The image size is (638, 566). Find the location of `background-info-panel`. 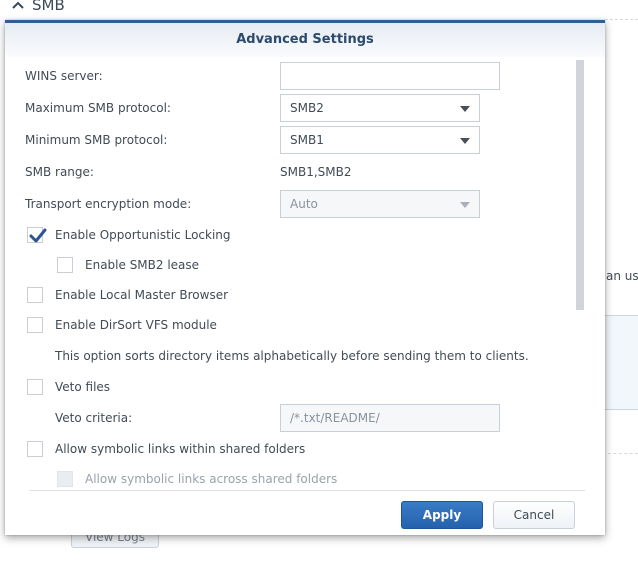

background-info-panel is located at coordinates (621, 362).